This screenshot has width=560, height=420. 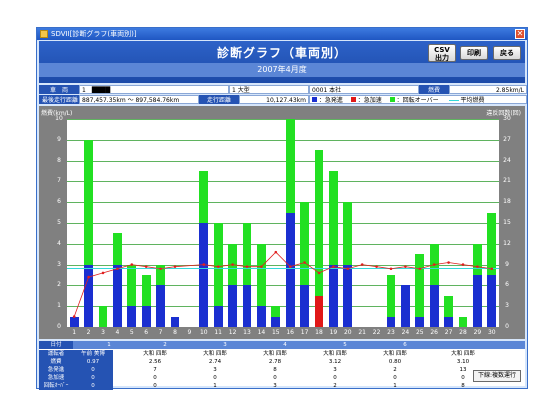 I want to click on legend-swatch-brake, so click(x=353, y=99).